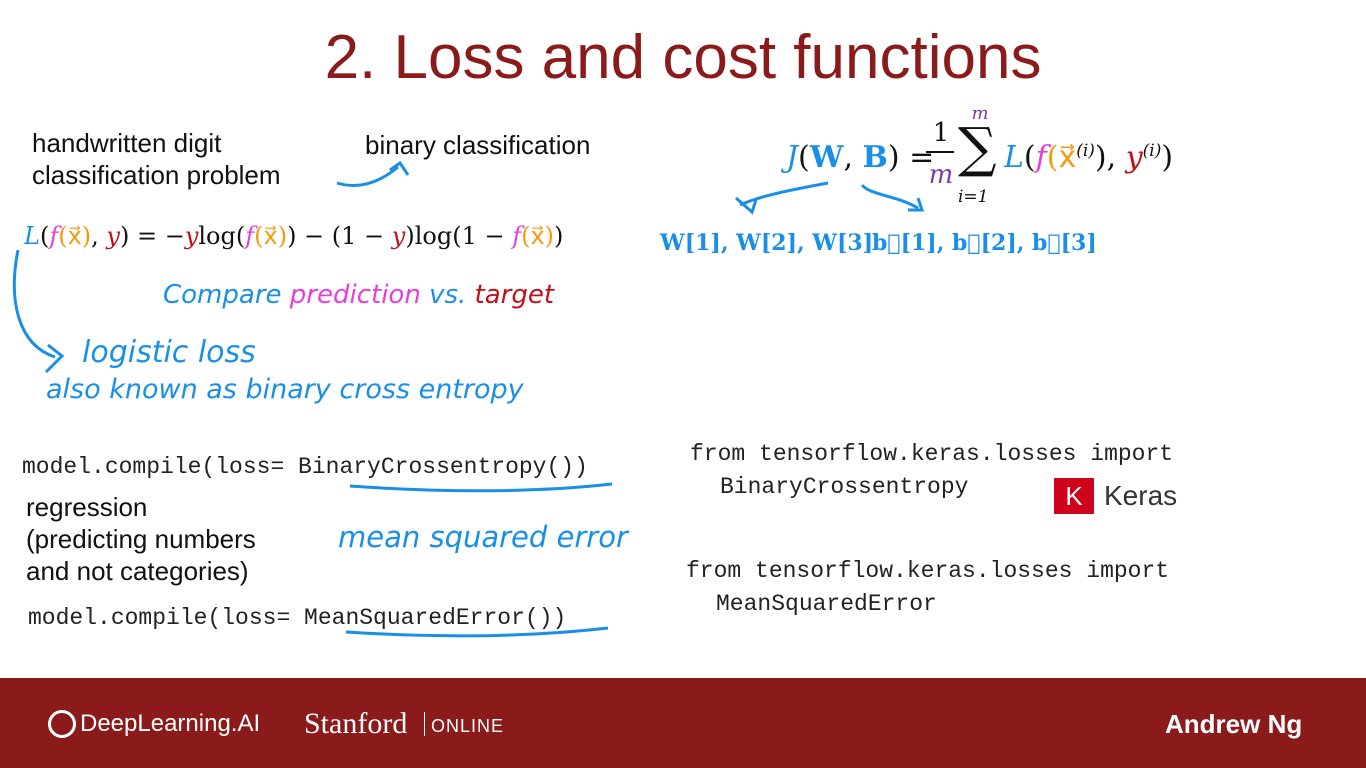 This screenshot has height=768, width=1366. Describe the element at coordinates (517, 236) in the screenshot. I see `loss-f3: f` at that location.